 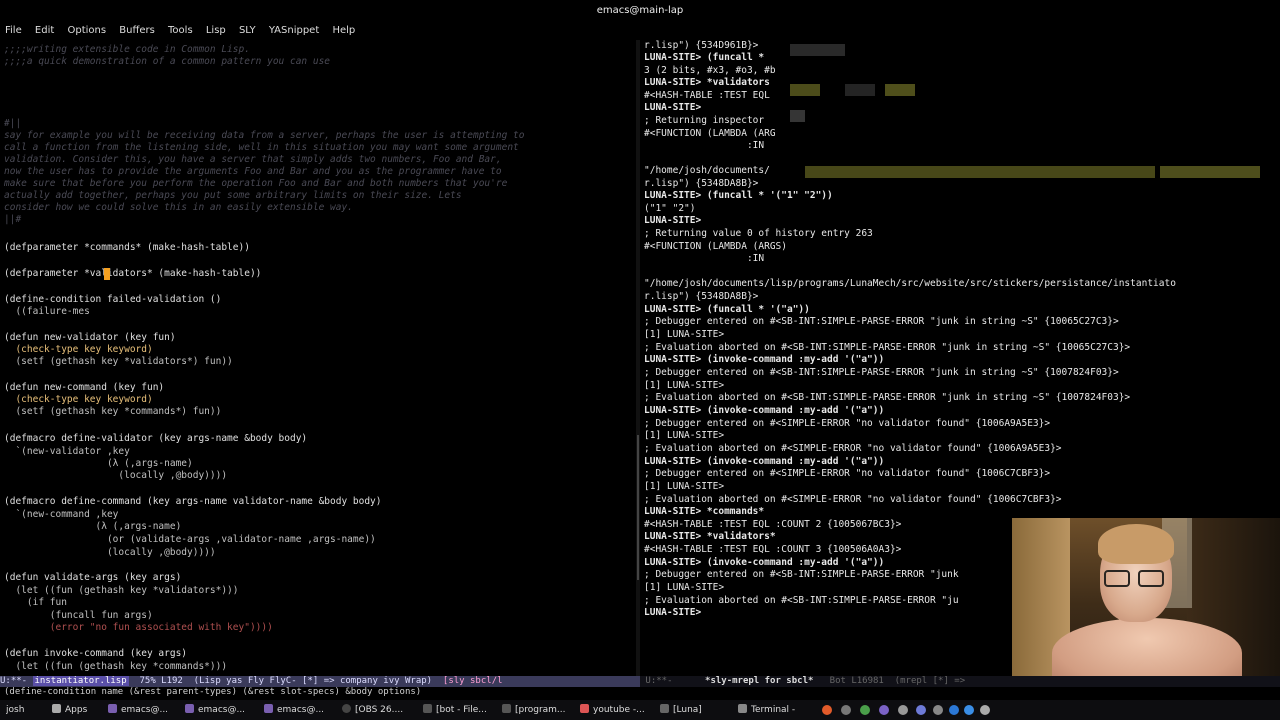 I want to click on repl-line: 3 (2 bits, #x3, #o3, #b, so click(x=710, y=71).